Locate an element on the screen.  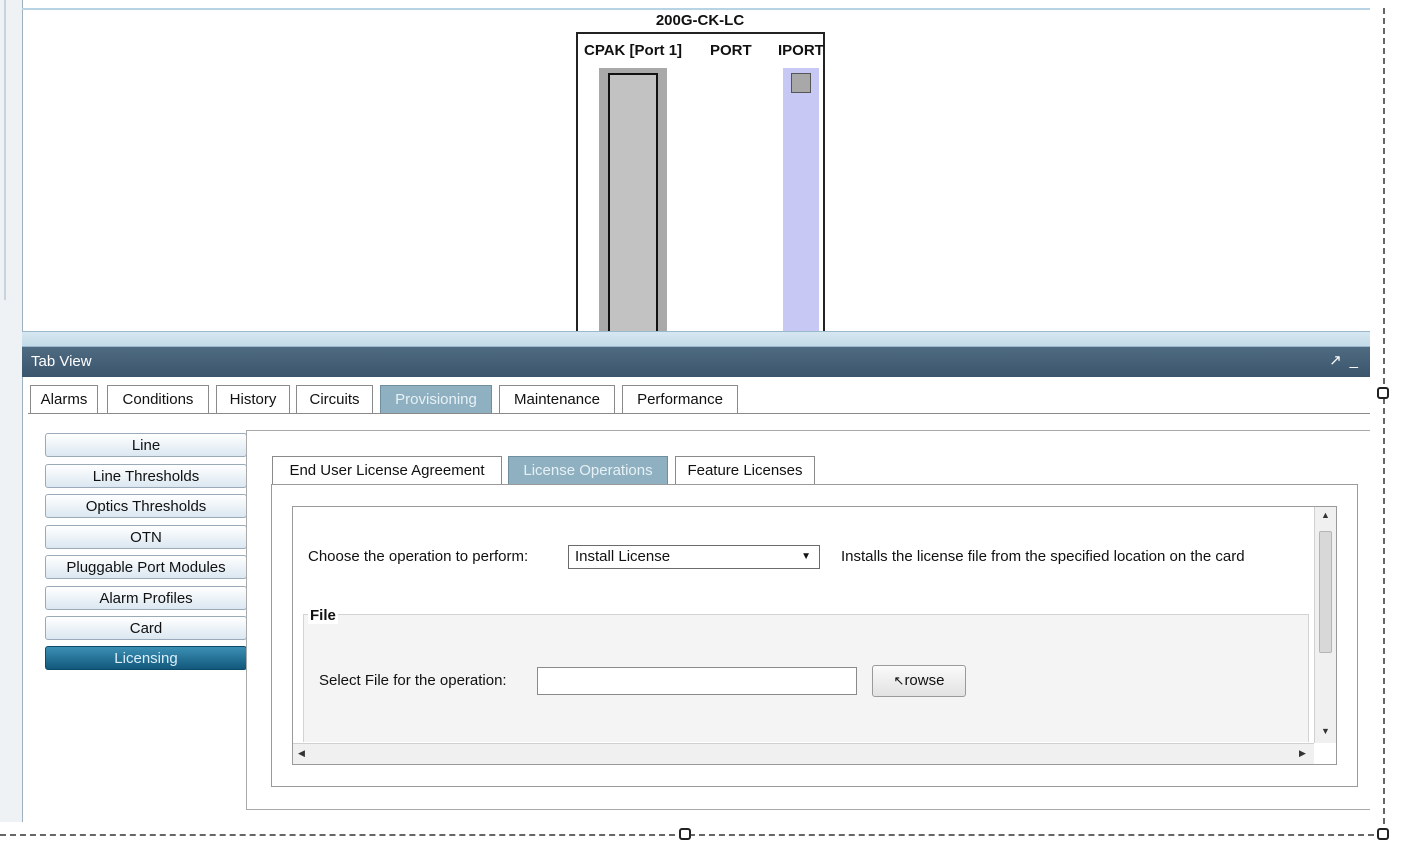
iport-strip is located at coordinates (801, 201).